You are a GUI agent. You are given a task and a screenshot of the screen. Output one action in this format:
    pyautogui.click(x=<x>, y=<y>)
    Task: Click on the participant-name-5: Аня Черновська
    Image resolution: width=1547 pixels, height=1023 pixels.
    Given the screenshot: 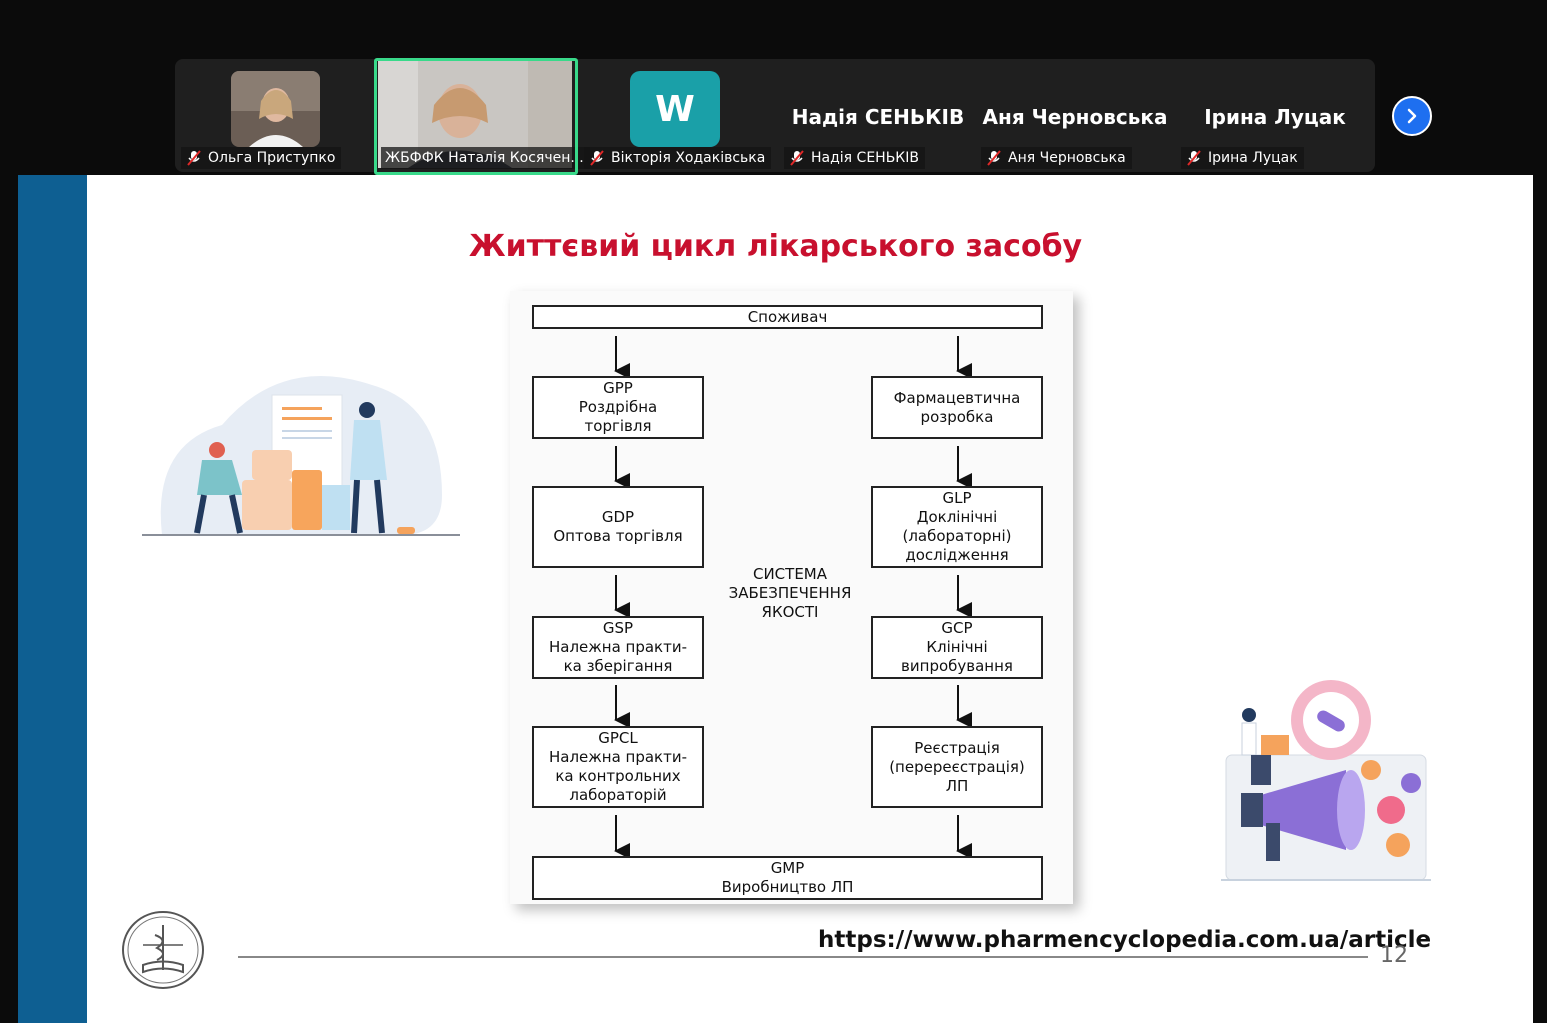 What is the action you would take?
    pyautogui.click(x=1056, y=158)
    